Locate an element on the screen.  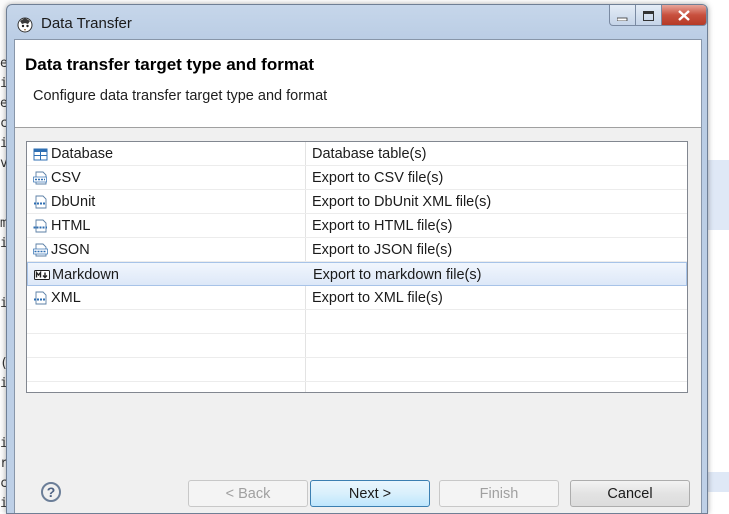
type-name: JSON is located at coordinates (70, 250).